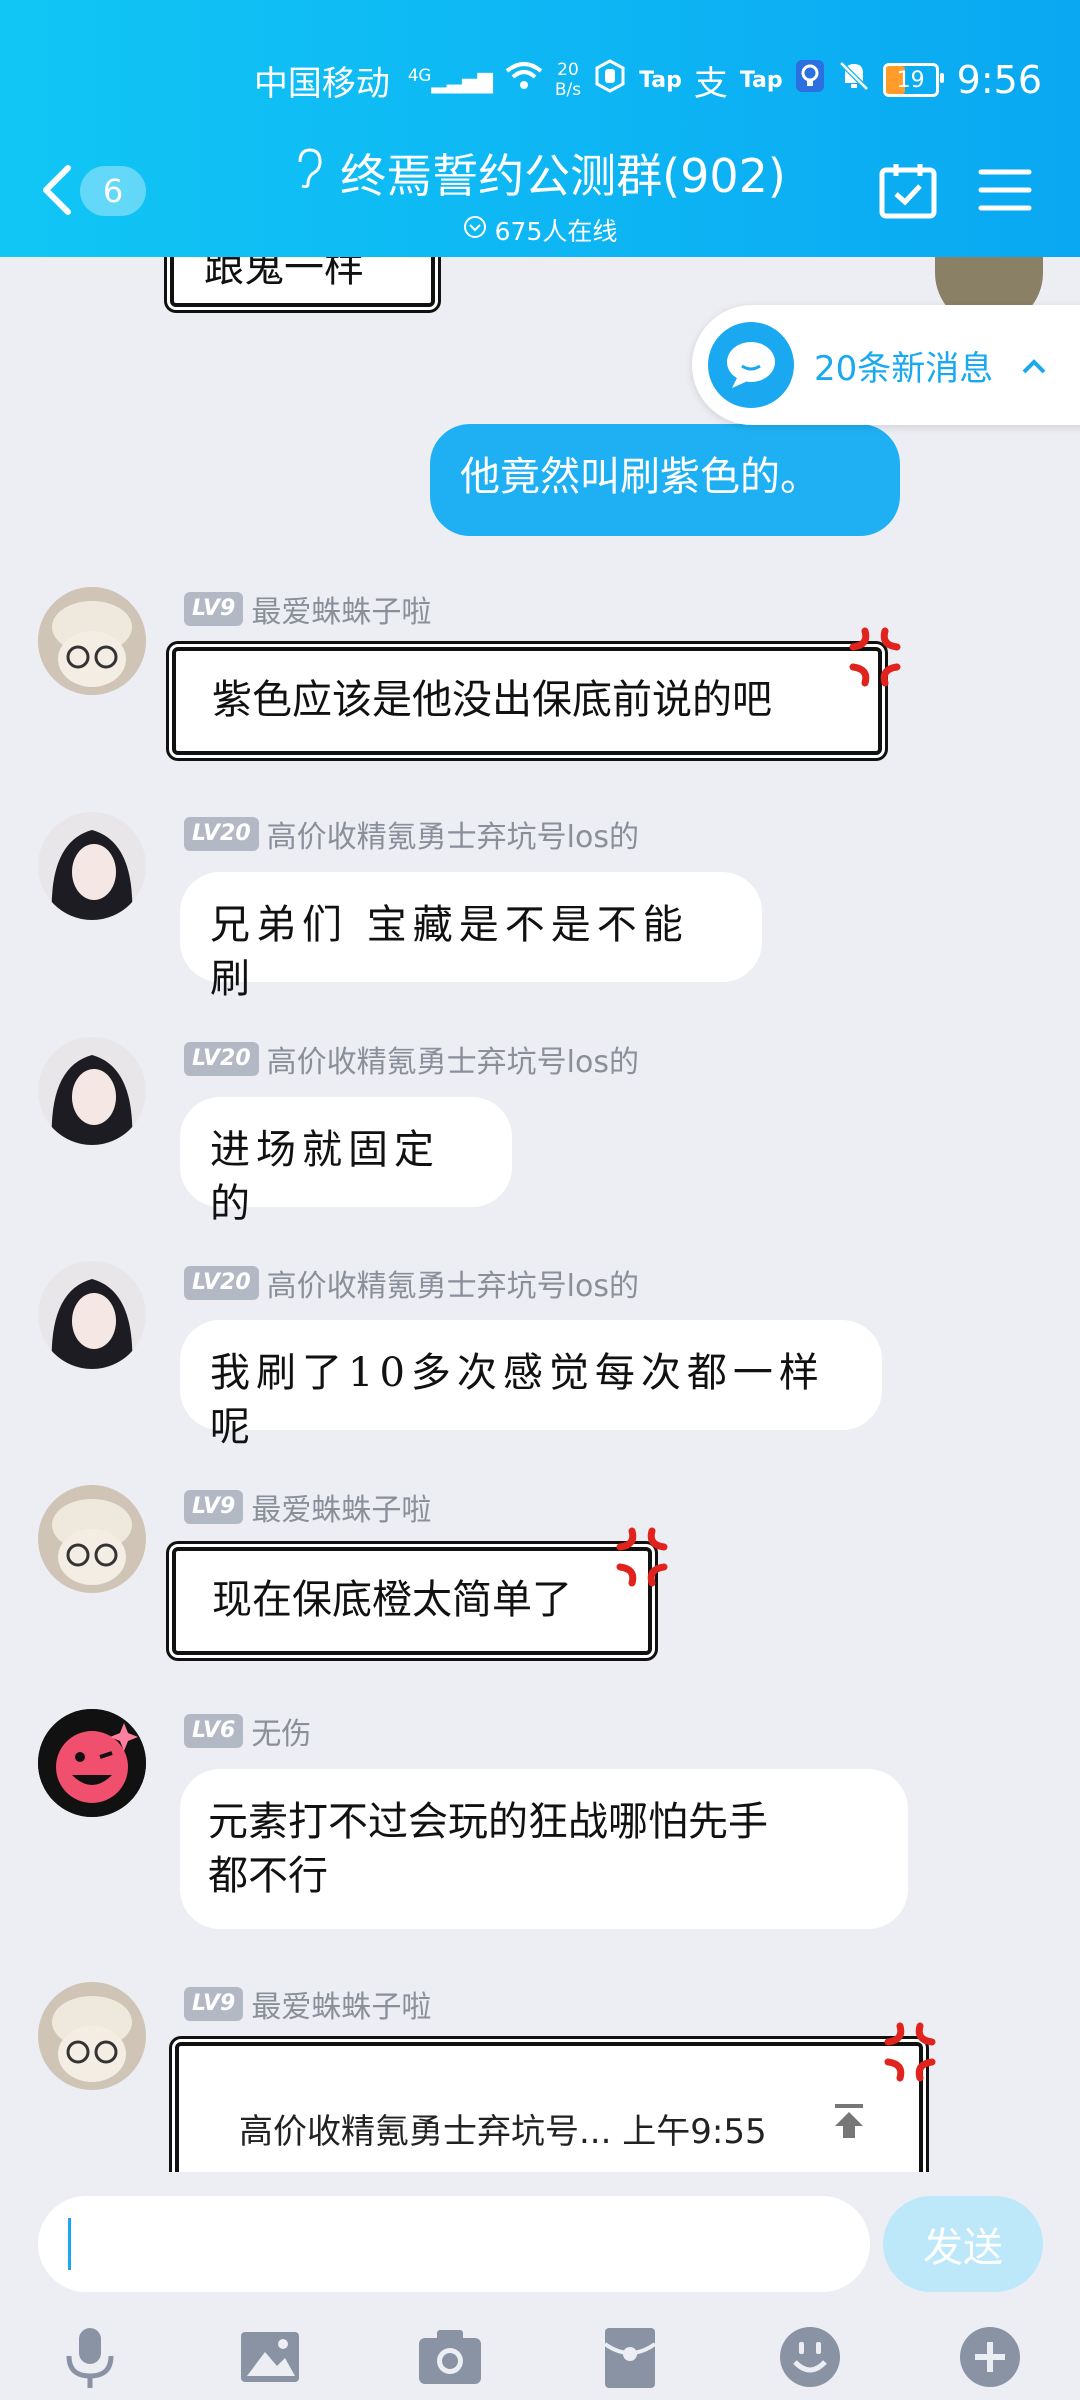 The image size is (1080, 2400). Describe the element at coordinates (913, 80) in the screenshot. I see `battery-icon: 19` at that location.